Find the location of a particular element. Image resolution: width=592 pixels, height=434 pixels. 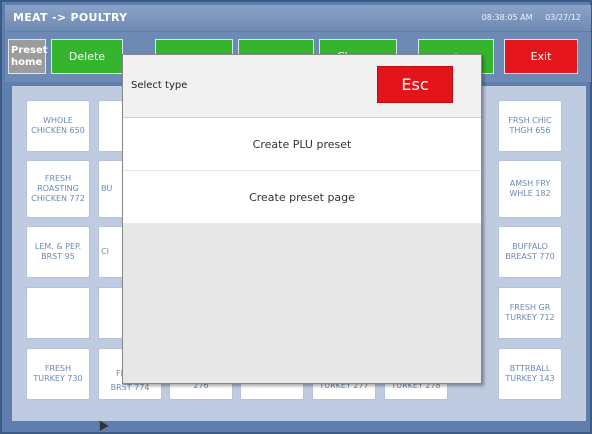

preset-home-button: Preset home is located at coordinates (28, 56).